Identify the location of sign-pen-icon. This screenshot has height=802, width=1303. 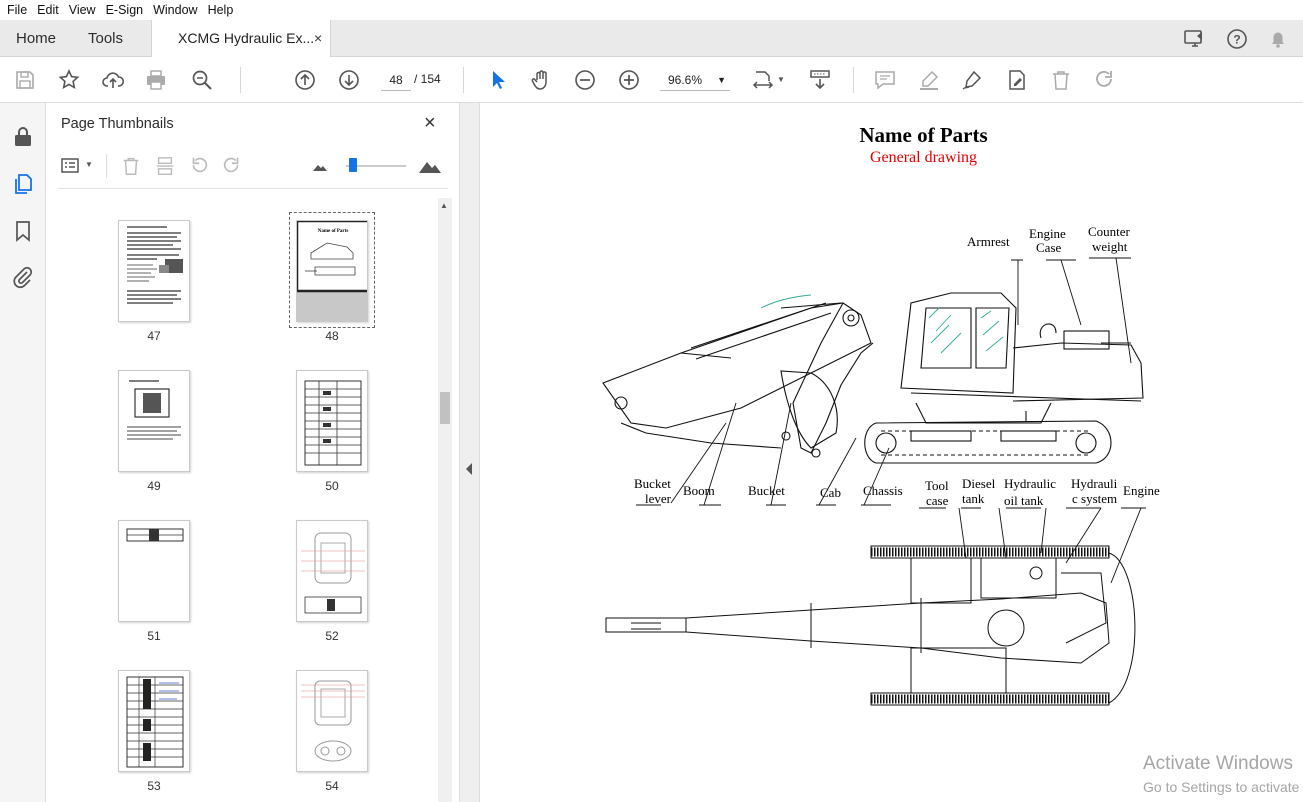
(972, 80).